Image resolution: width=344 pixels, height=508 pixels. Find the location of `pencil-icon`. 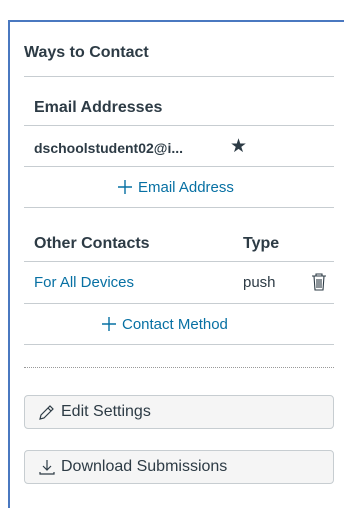

pencil-icon is located at coordinates (47, 412).